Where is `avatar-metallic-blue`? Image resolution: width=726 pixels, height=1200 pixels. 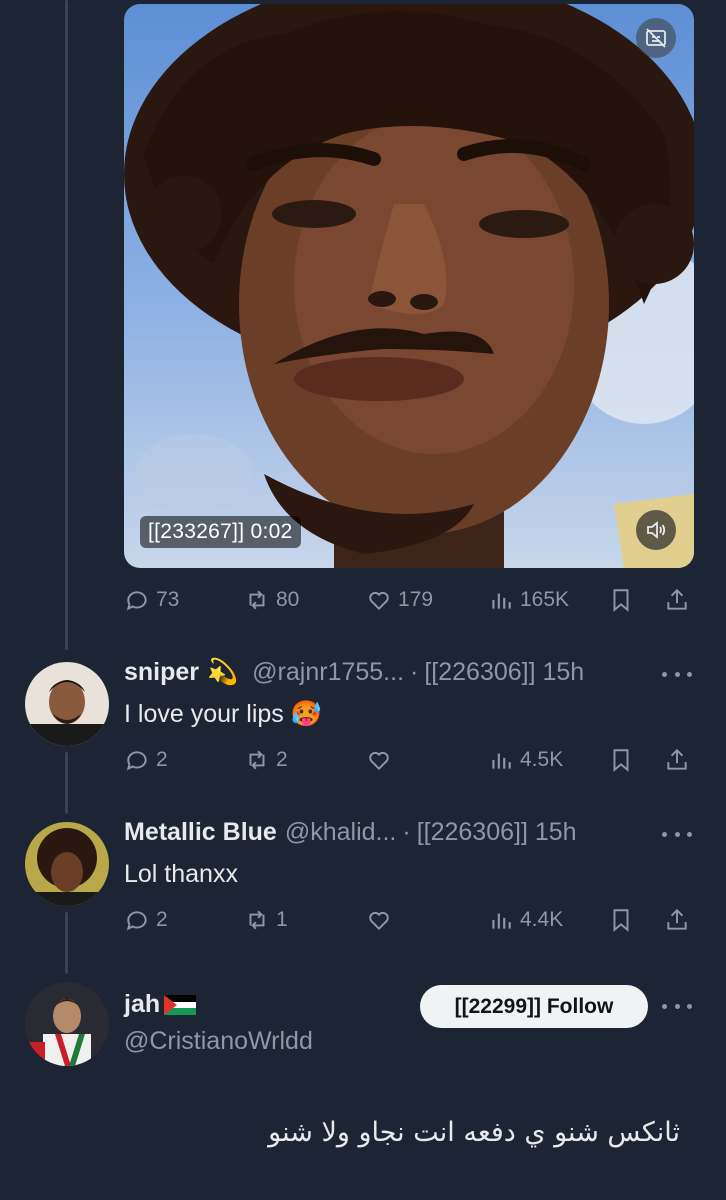 avatar-metallic-blue is located at coordinates (67, 864).